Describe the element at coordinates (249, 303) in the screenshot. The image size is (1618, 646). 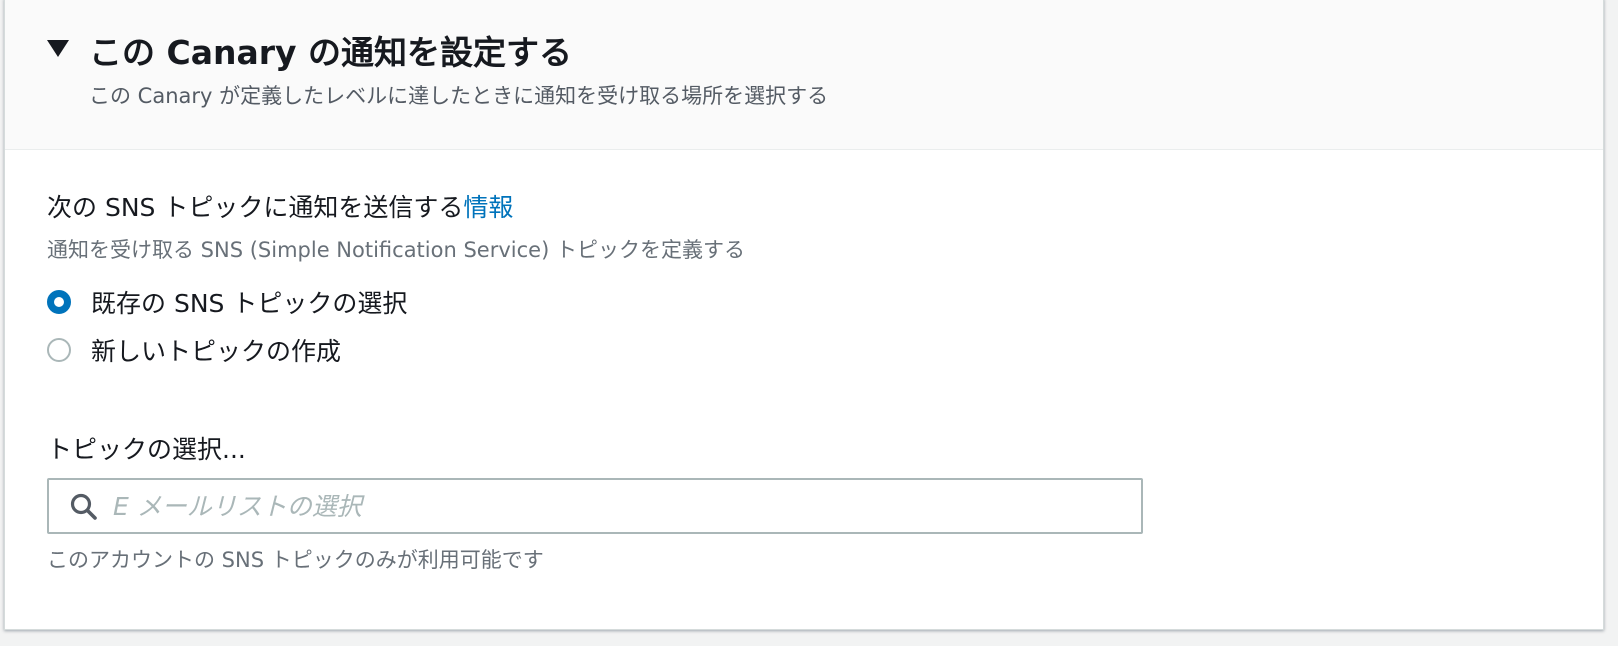
I see `radio-label-existing-topic: 既存の SNS トピックの選択` at that location.